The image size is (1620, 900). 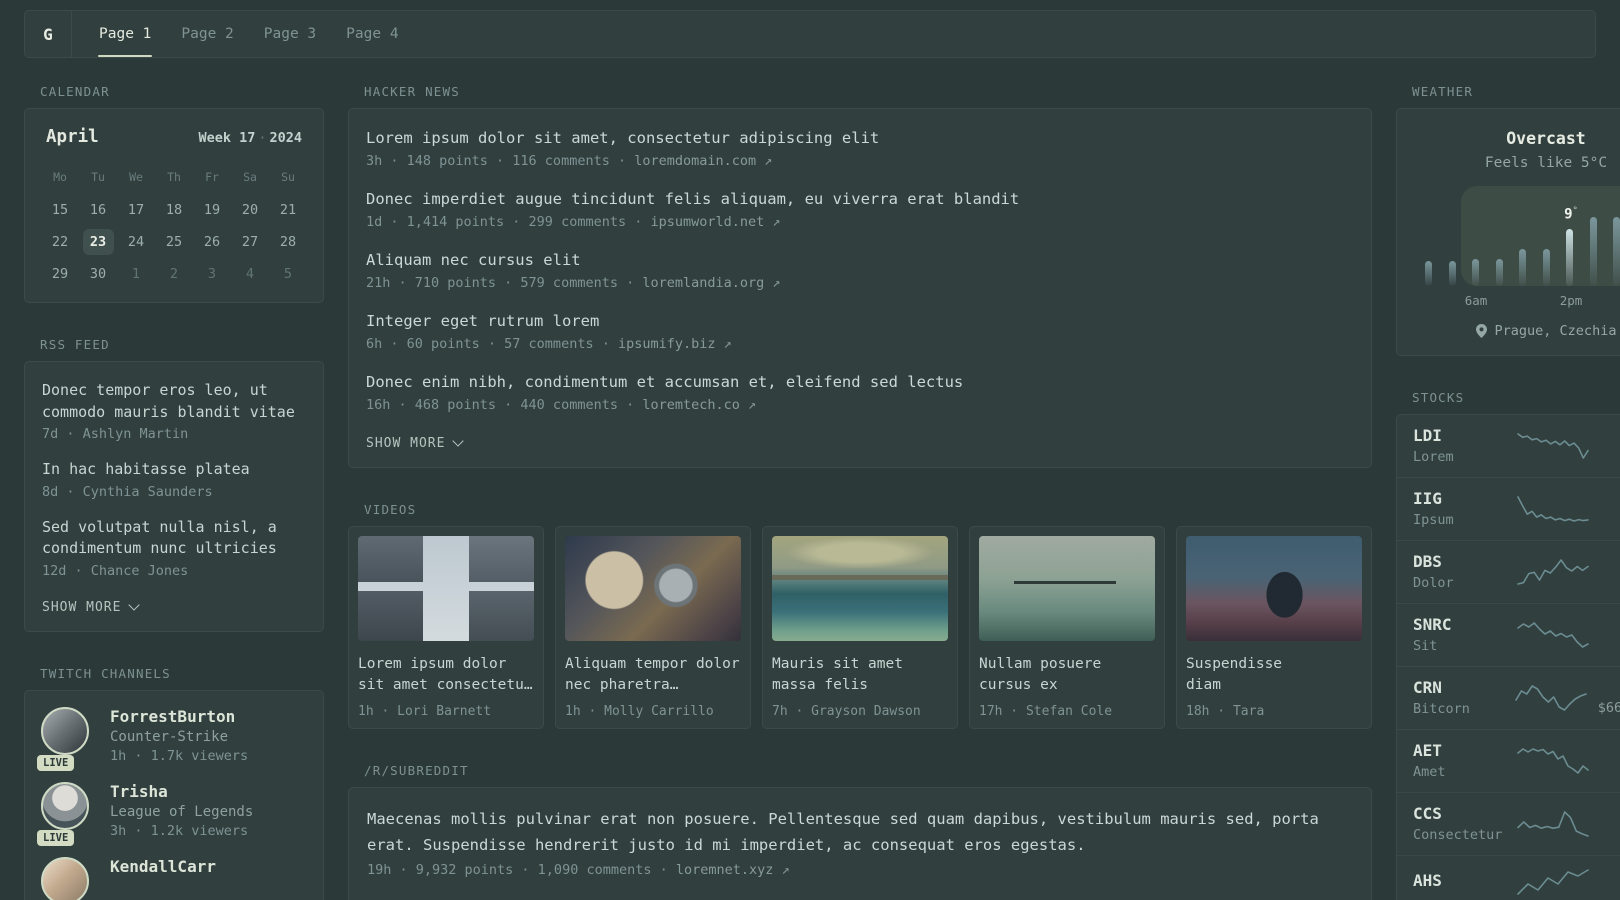 I want to click on rss-title: RSS FEED, so click(x=75, y=344).